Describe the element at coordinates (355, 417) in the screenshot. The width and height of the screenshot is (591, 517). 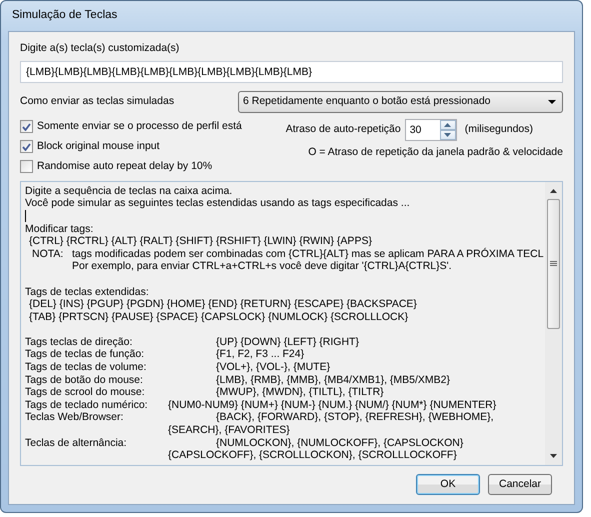
I see `tag-list: {BACK}, {FORWARD}, {STOP}, {REFRESH}, {WEBHOME},` at that location.